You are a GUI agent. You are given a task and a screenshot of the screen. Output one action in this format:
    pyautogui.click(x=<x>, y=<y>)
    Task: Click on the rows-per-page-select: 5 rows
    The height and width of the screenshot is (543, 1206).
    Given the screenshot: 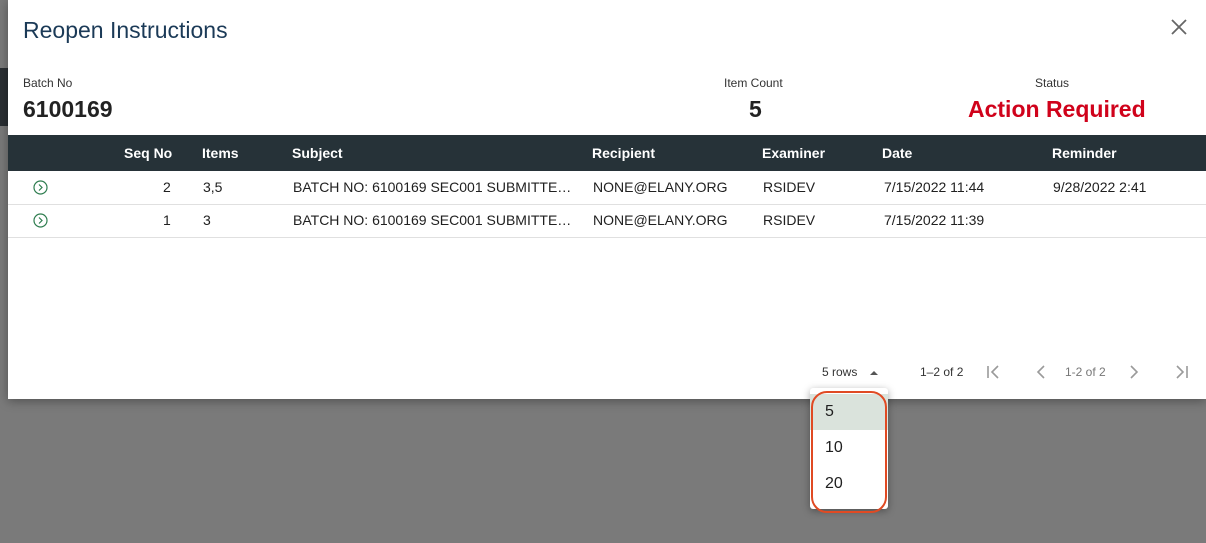 What is the action you would take?
    pyautogui.click(x=850, y=372)
    